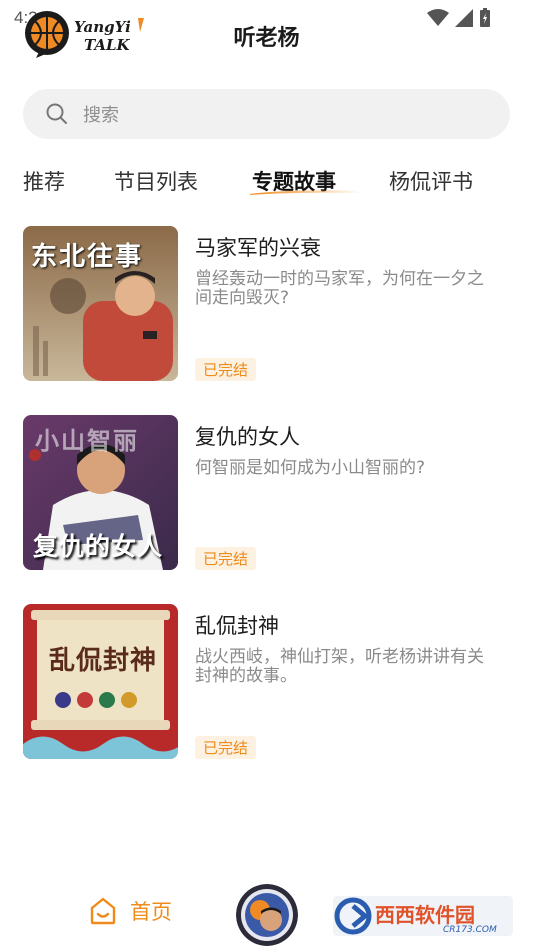 This screenshot has height=948, width=533. Describe the element at coordinates (98, 546) in the screenshot. I see `cover-title: 复仇的女人` at that location.